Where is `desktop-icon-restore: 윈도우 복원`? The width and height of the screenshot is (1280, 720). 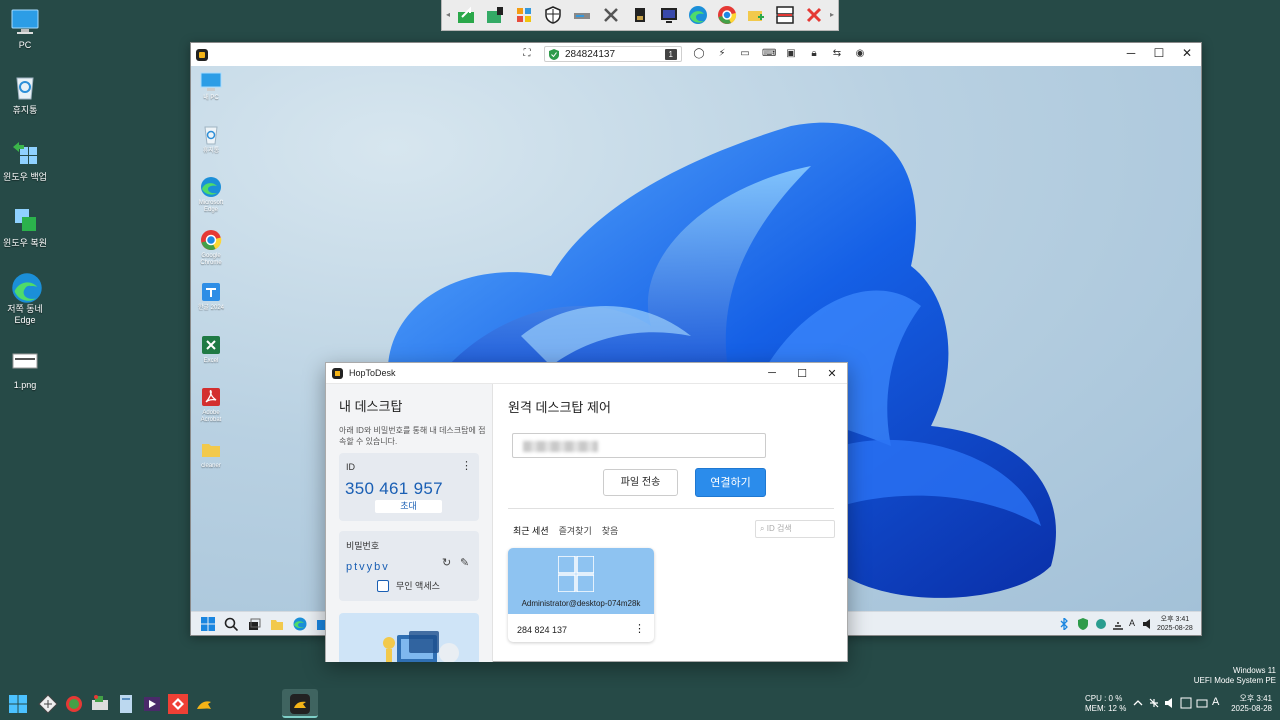
desktop-icon-restore: 윈도우 복원 is located at coordinates (26, 227).